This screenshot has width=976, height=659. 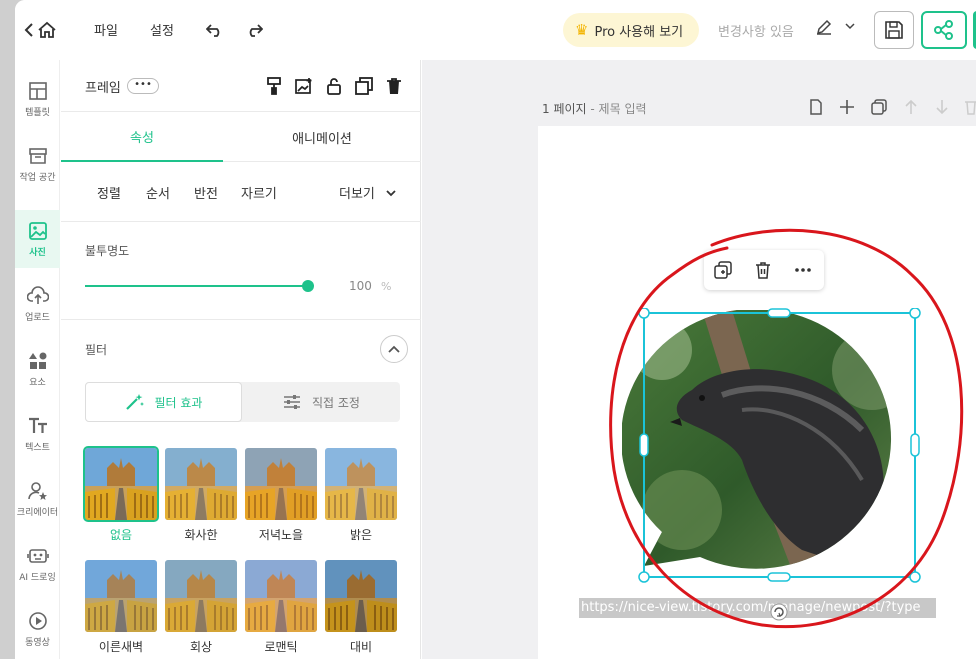 I want to click on nav-item-photos: 사진, so click(x=37, y=239).